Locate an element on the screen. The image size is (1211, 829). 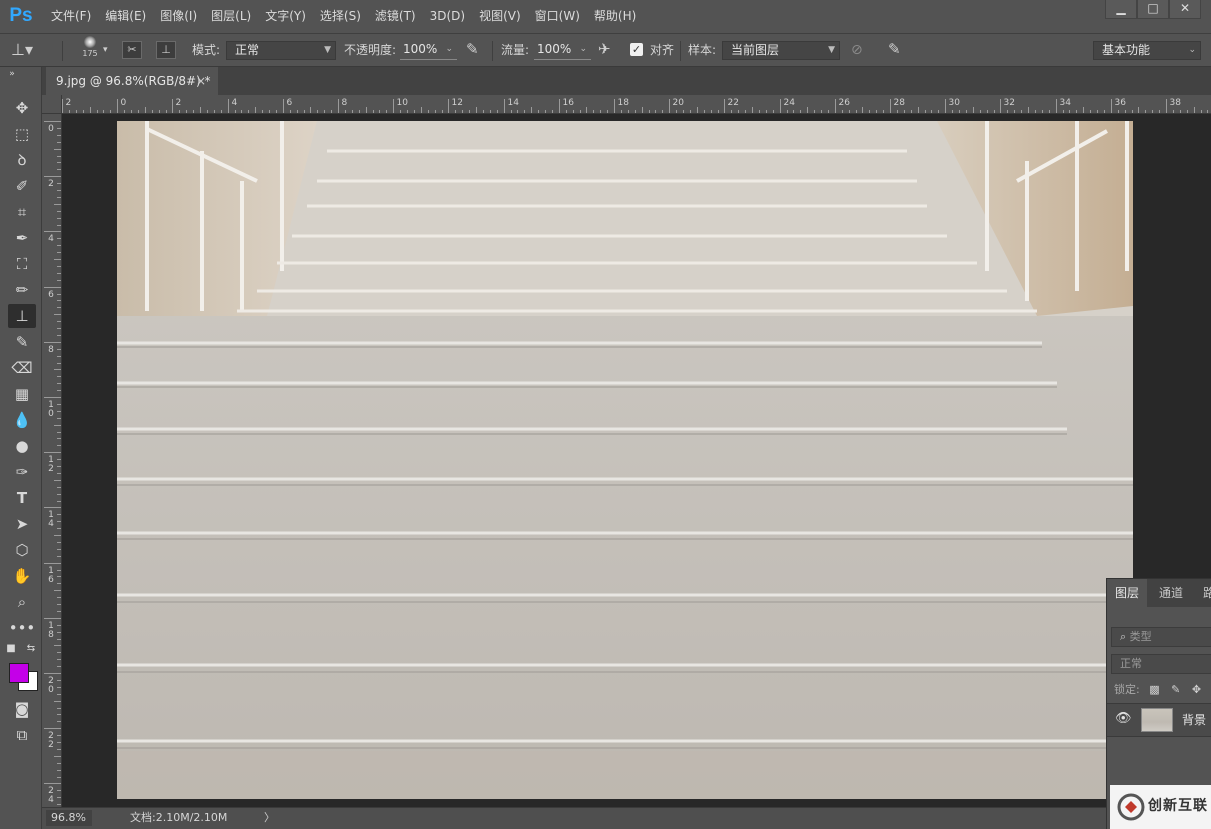
blend-mode-select: 正常 is located at coordinates (1161, 664).